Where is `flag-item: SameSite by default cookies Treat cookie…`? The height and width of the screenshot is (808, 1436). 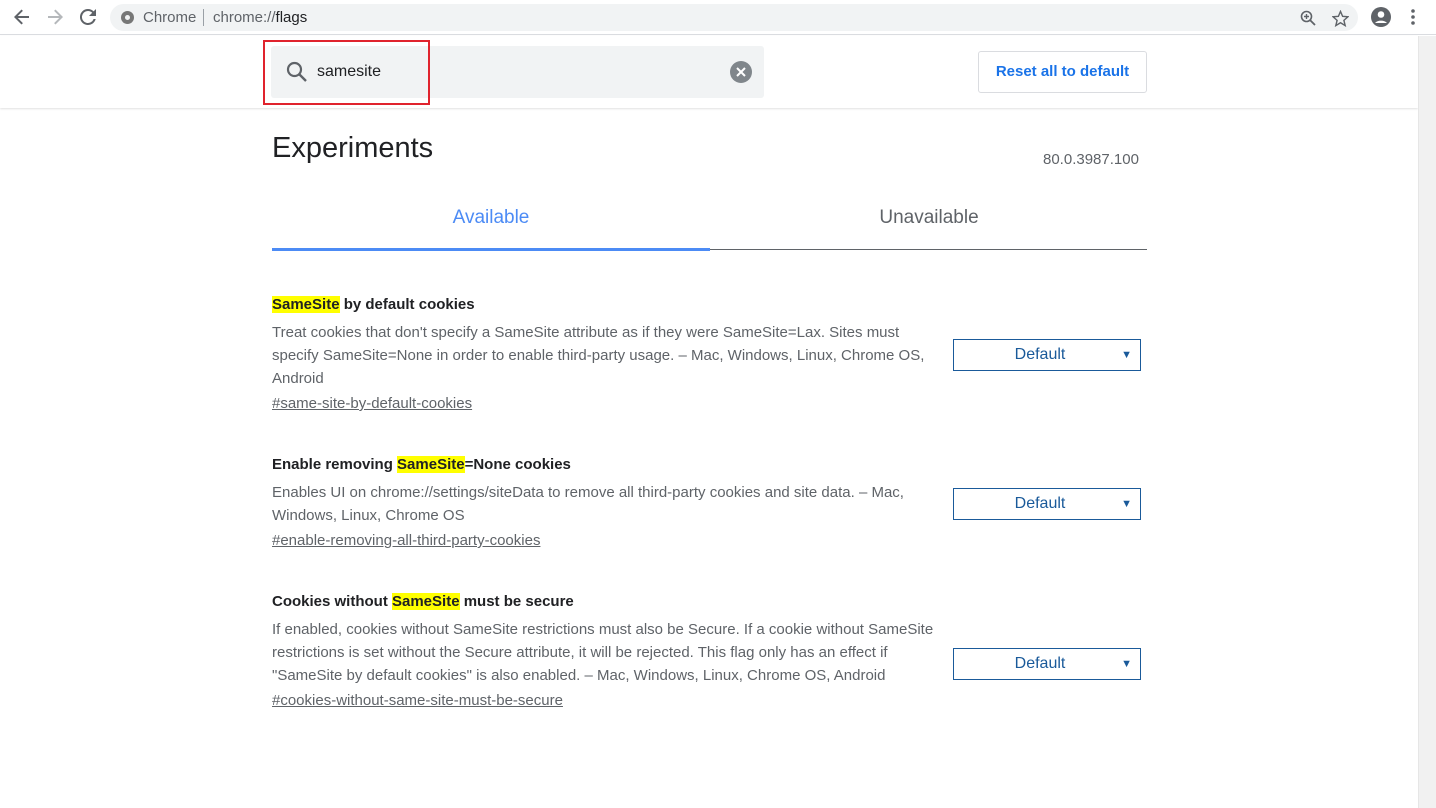
flag-item: SameSite by default cookies Treat cookie… is located at coordinates (709, 355).